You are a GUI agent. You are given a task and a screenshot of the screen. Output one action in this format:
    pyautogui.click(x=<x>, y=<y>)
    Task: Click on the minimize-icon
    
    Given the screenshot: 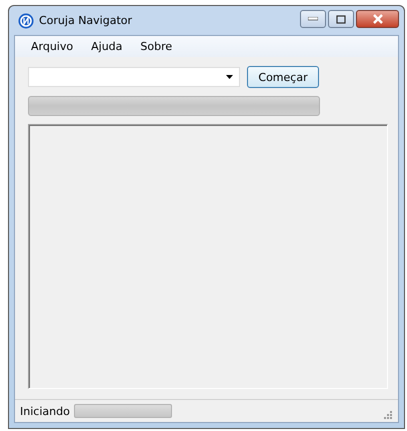 What is the action you would take?
    pyautogui.click(x=313, y=19)
    